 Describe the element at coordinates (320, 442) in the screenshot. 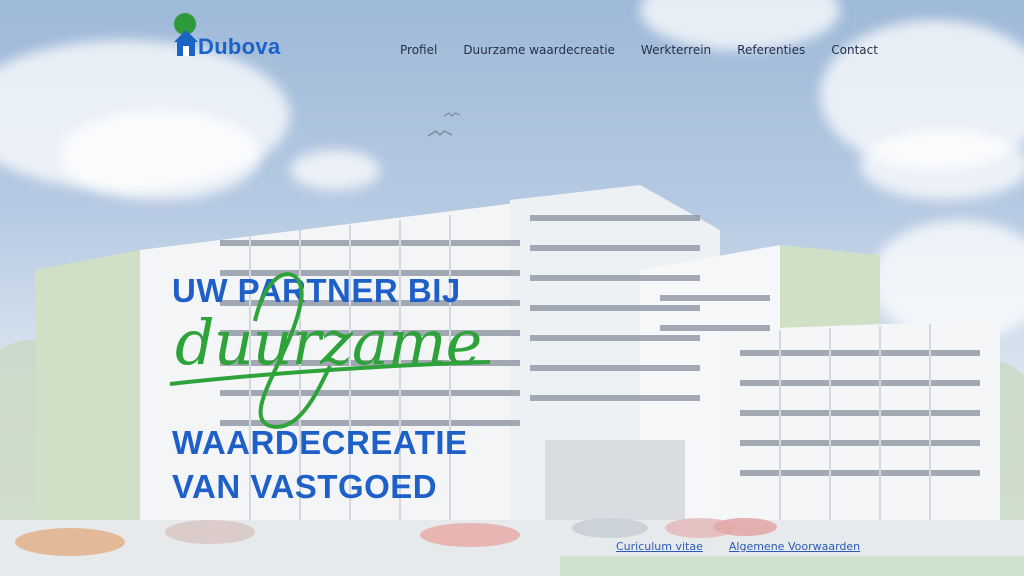

I see `hero-line-2: WAARDECREATIE` at that location.